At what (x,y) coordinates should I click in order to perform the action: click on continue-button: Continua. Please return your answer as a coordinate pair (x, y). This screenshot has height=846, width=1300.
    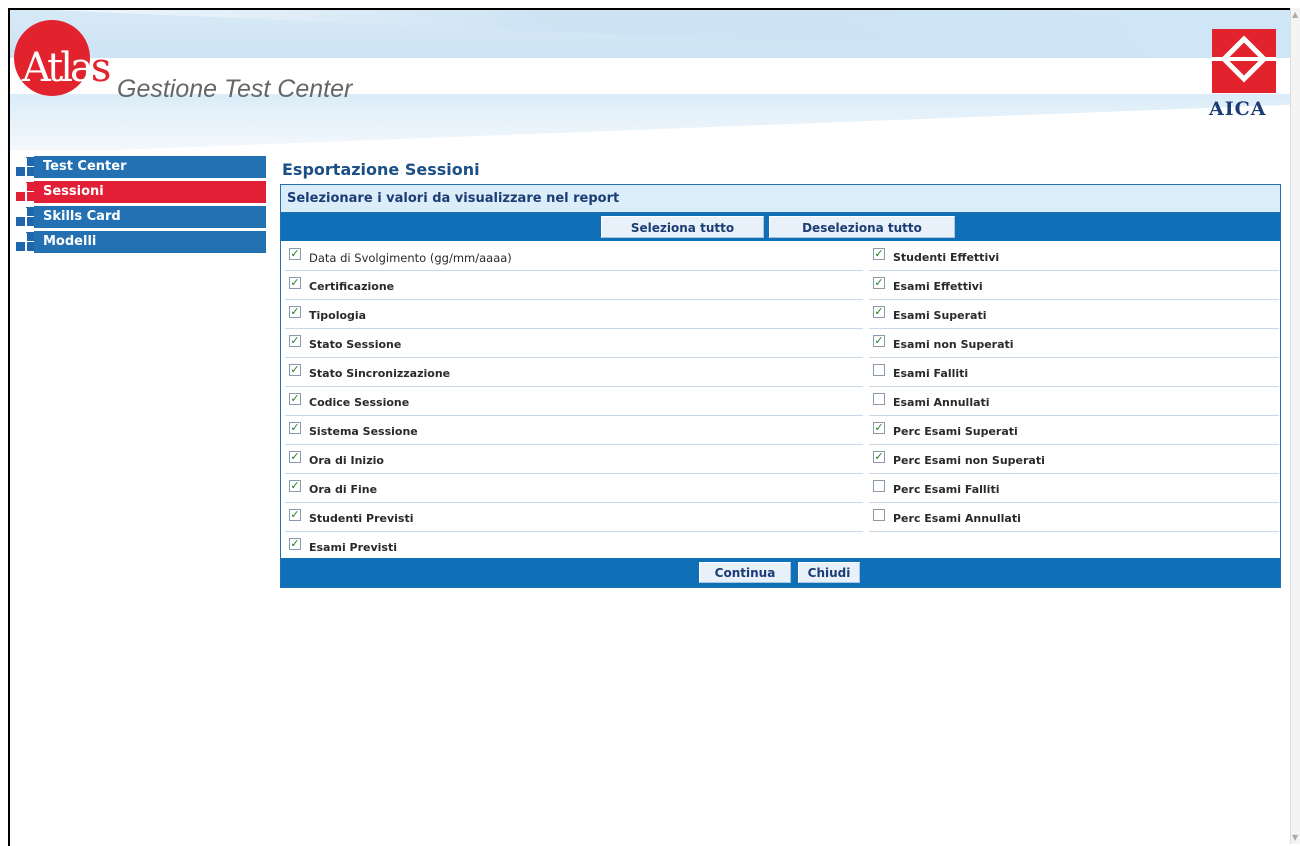
    Looking at the image, I should click on (745, 572).